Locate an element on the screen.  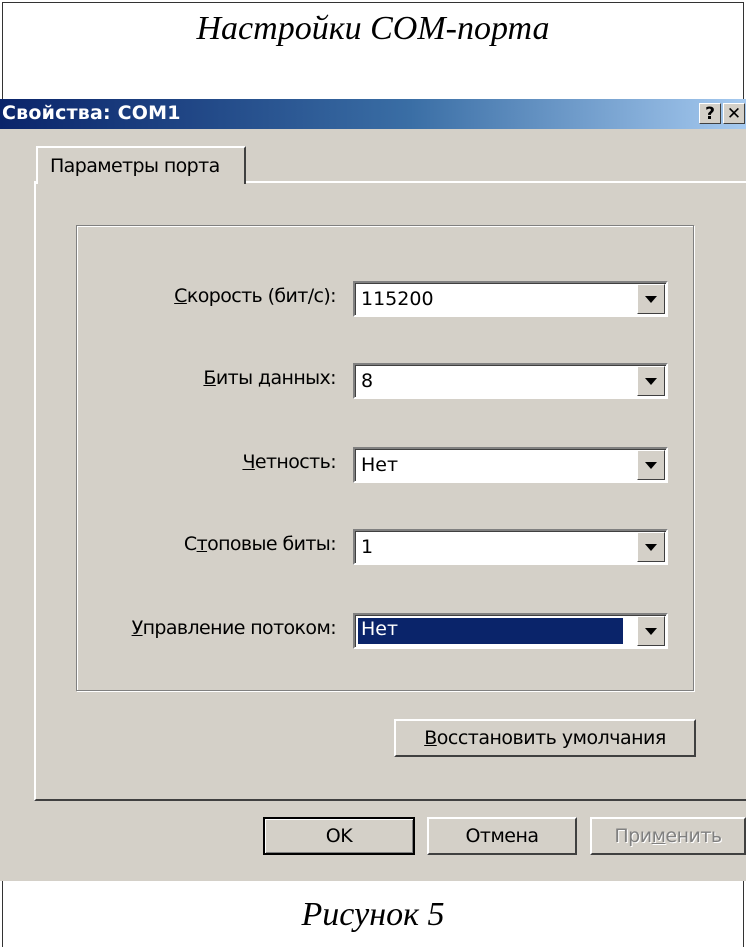
tab-label: Параметры порта is located at coordinates (135, 166).